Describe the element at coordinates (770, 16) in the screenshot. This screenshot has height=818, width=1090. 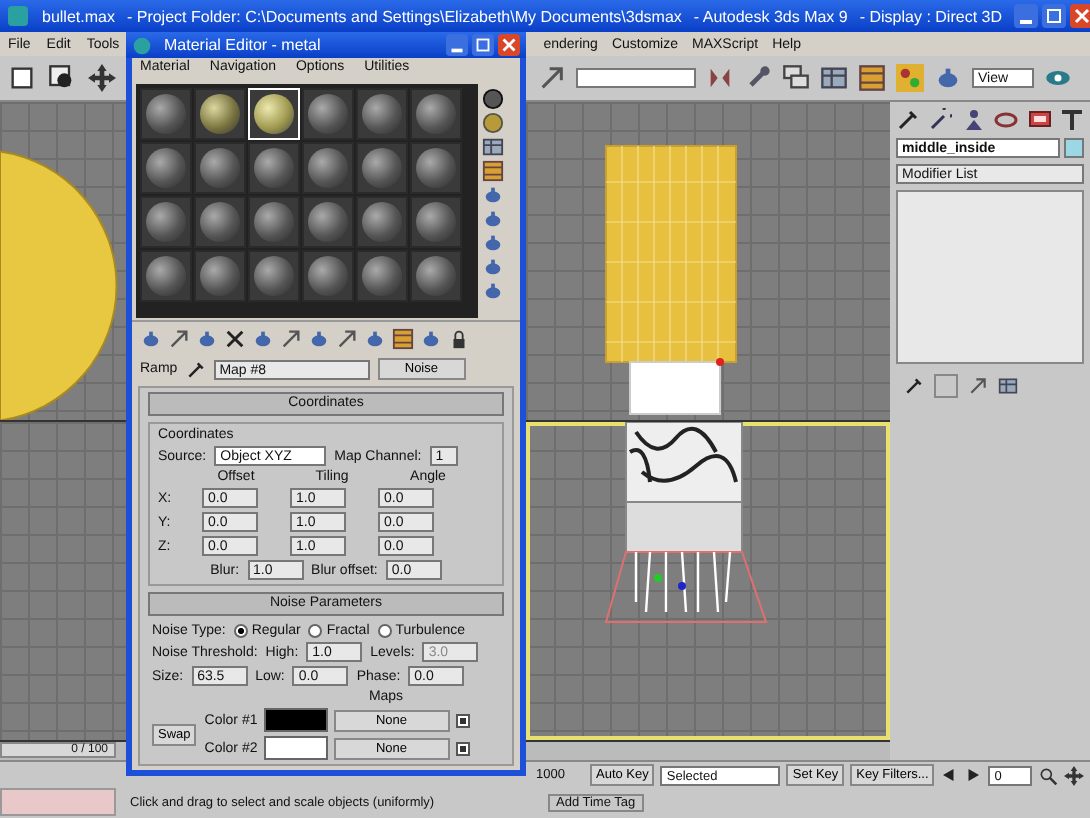
I see `app-name-text: - Autodesk 3ds Max 9` at that location.